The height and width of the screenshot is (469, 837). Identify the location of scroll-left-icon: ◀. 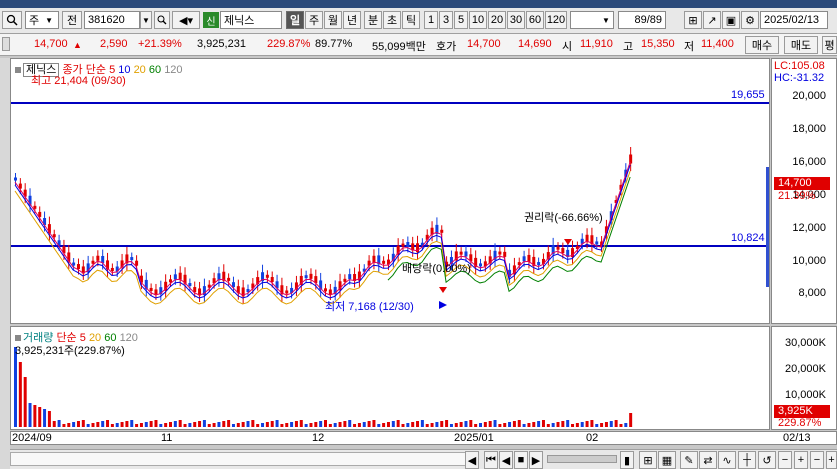
(472, 460).